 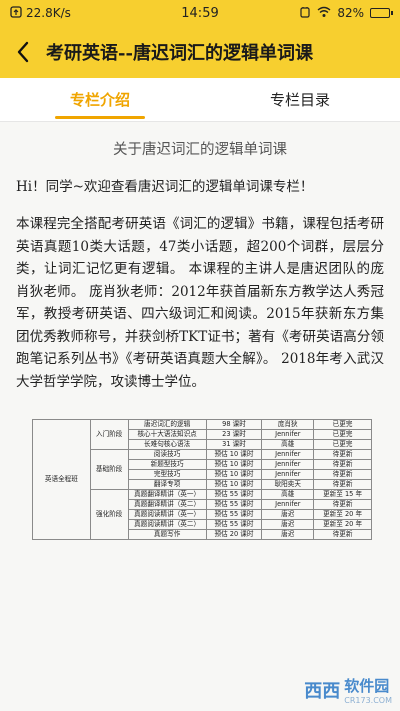 I want to click on watermark-logo: 西西, so click(x=322, y=691).